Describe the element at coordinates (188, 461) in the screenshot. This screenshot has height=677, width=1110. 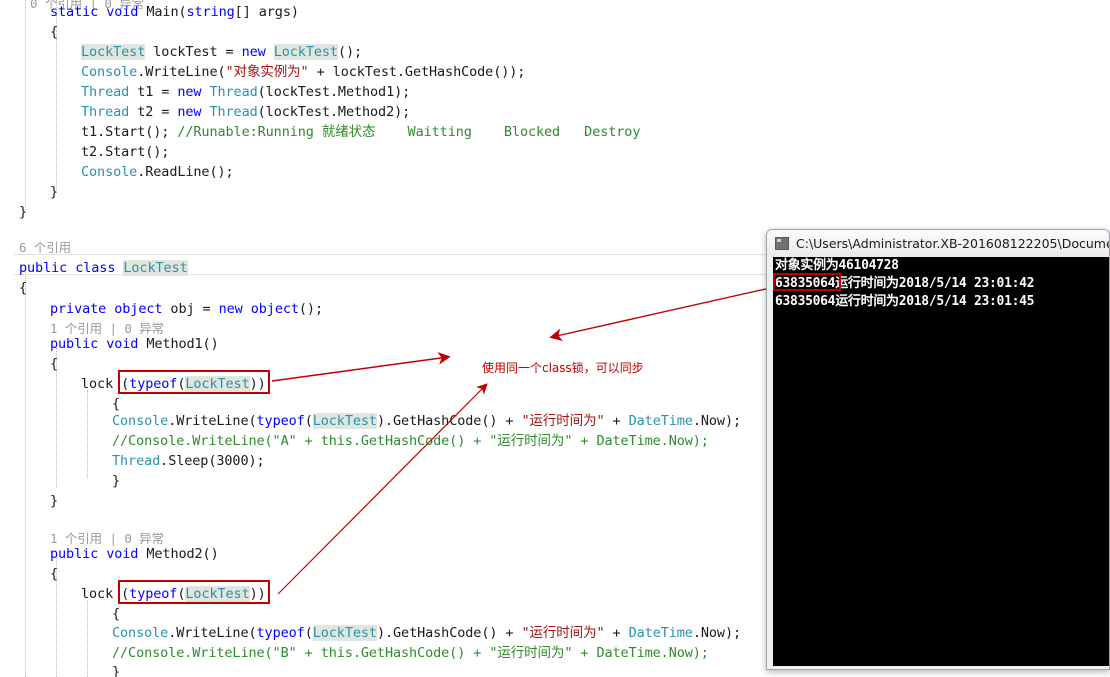
I see `code-line: Thread.Sleep(3000);` at that location.